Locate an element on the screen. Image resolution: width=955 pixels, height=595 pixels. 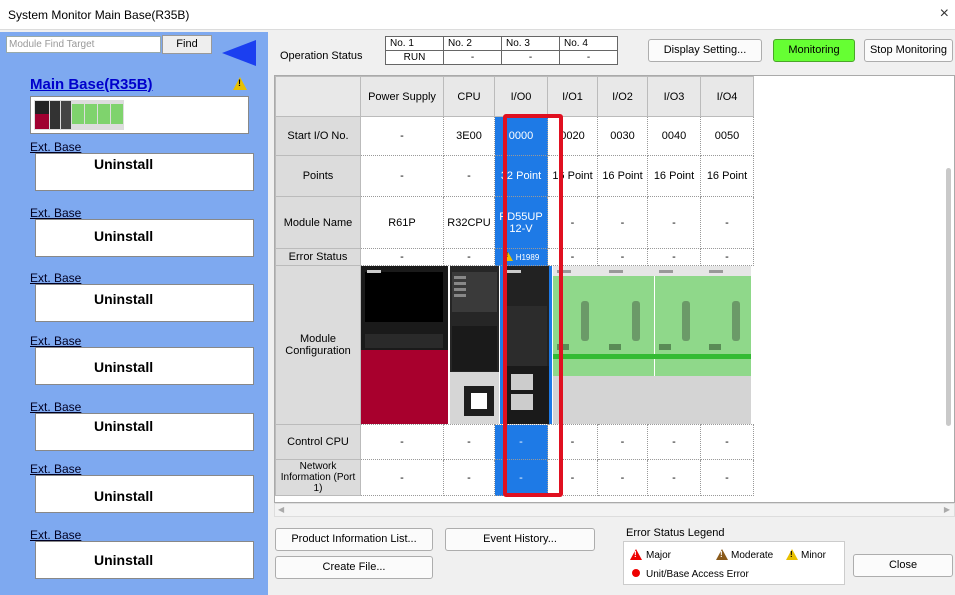
scroll-left-icon: ◀ is located at coordinates (281, 509).